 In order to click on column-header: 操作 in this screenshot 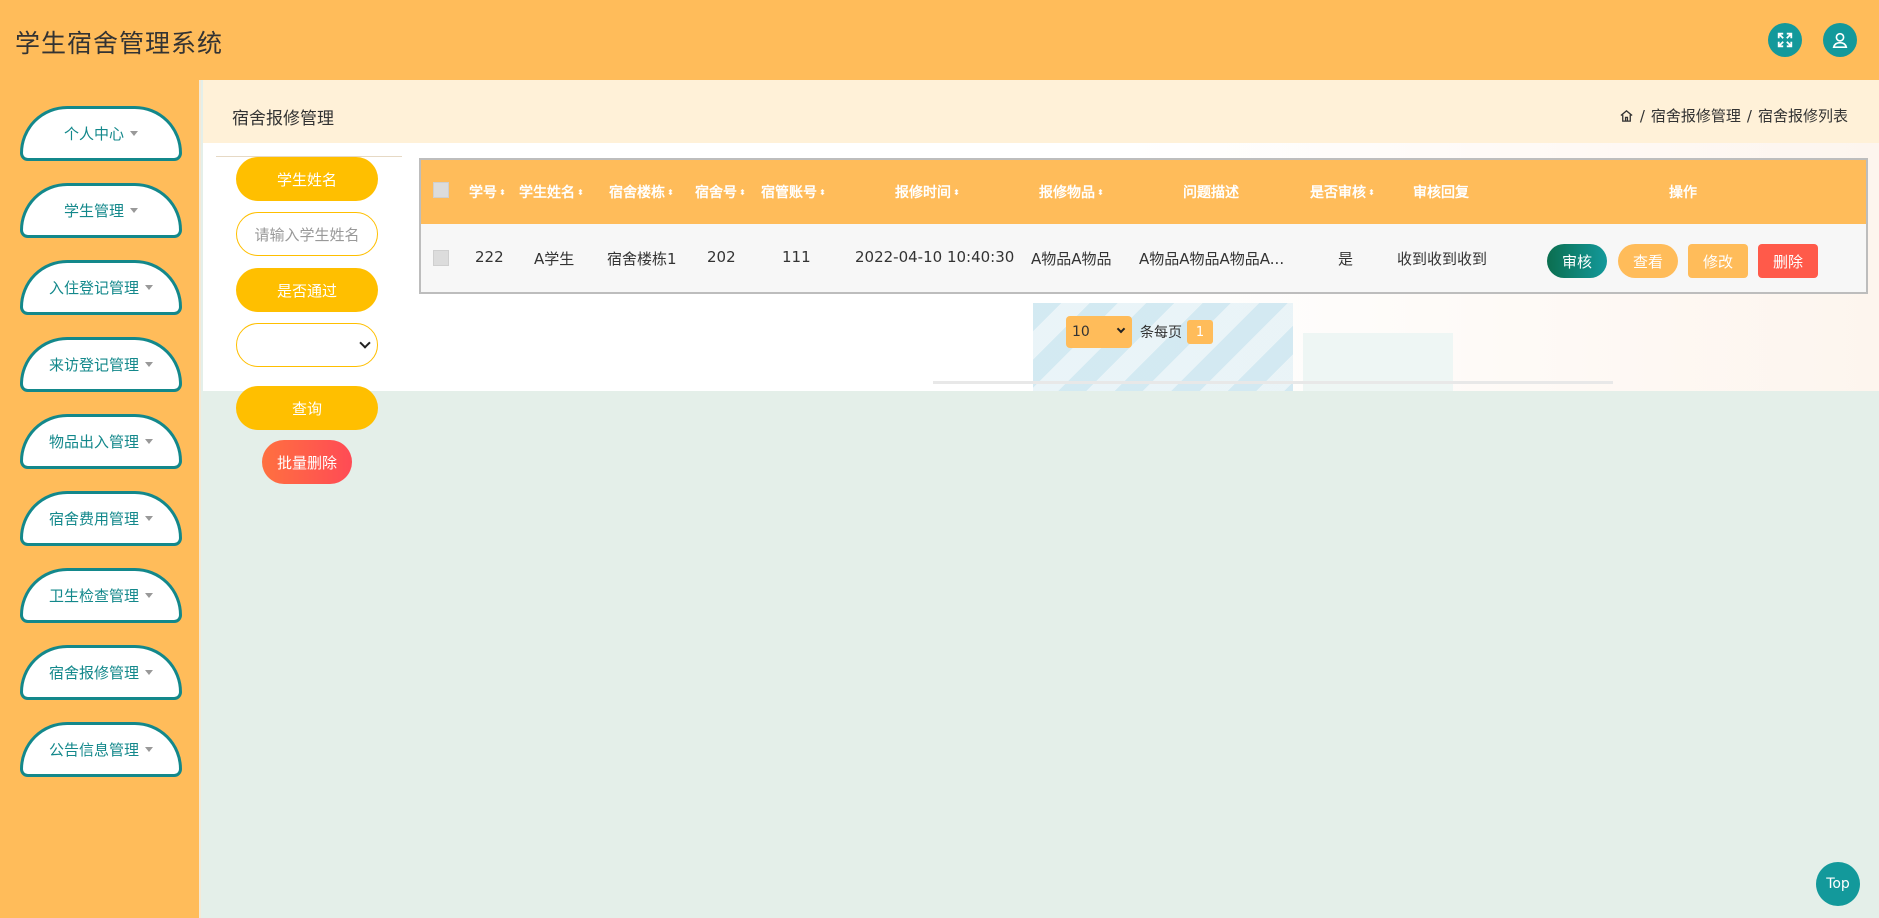, I will do `click(1683, 193)`.